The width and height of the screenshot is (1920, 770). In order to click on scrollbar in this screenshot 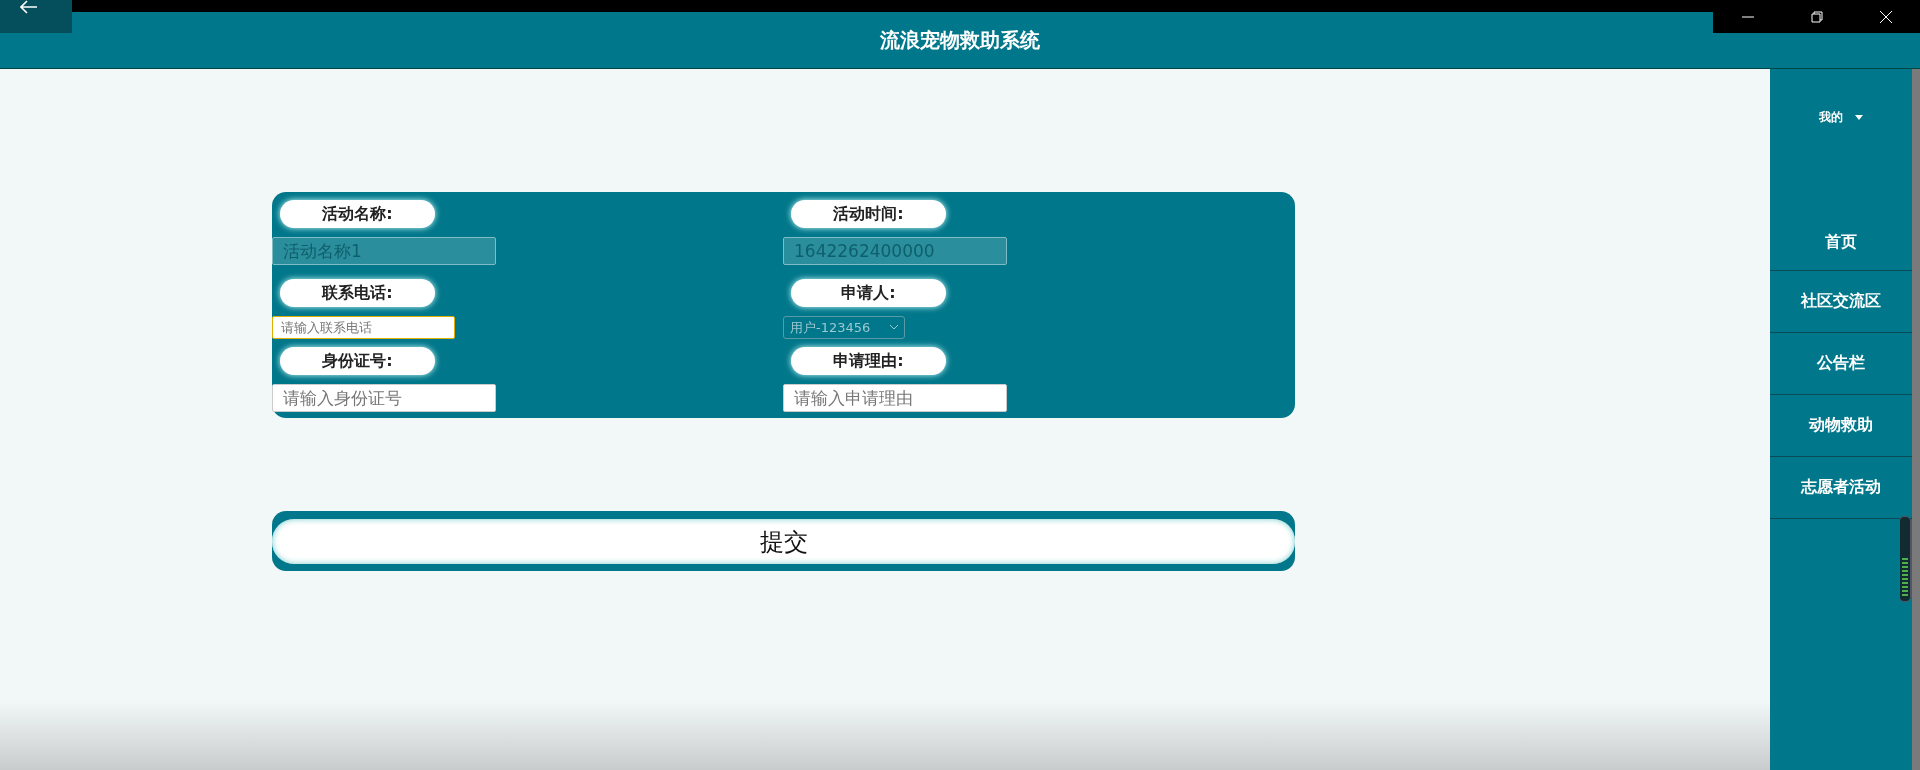, I will do `click(1905, 559)`.